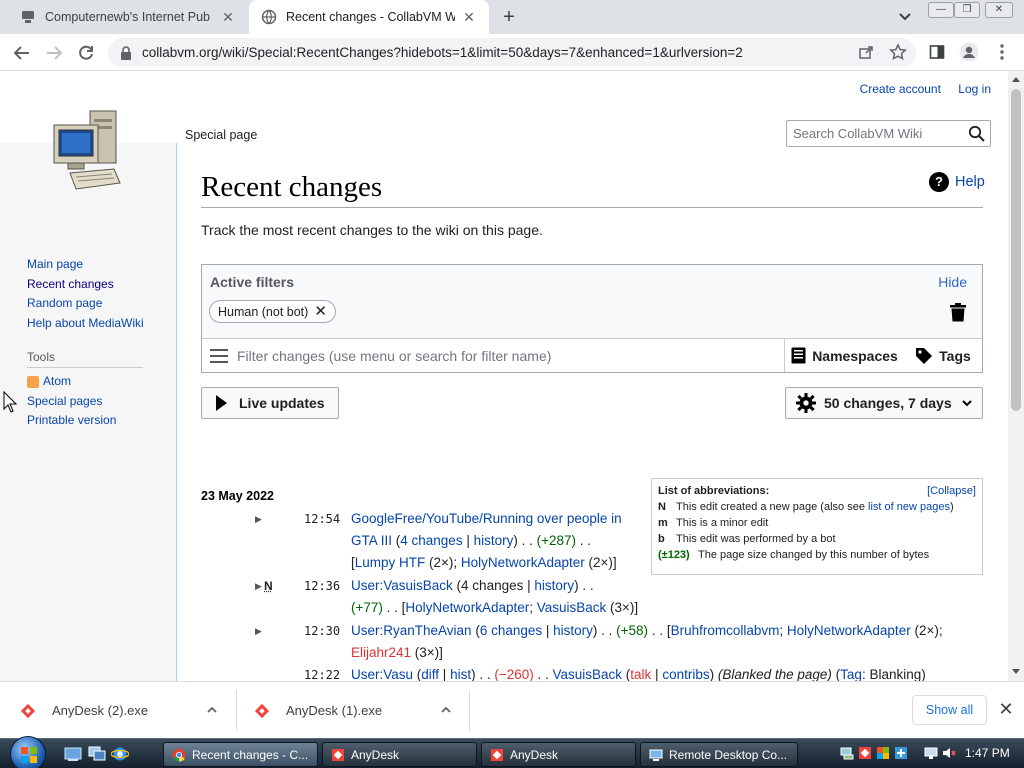  What do you see at coordinates (71, 421) in the screenshot?
I see `sidebar-item-printable-version: Printable version` at bounding box center [71, 421].